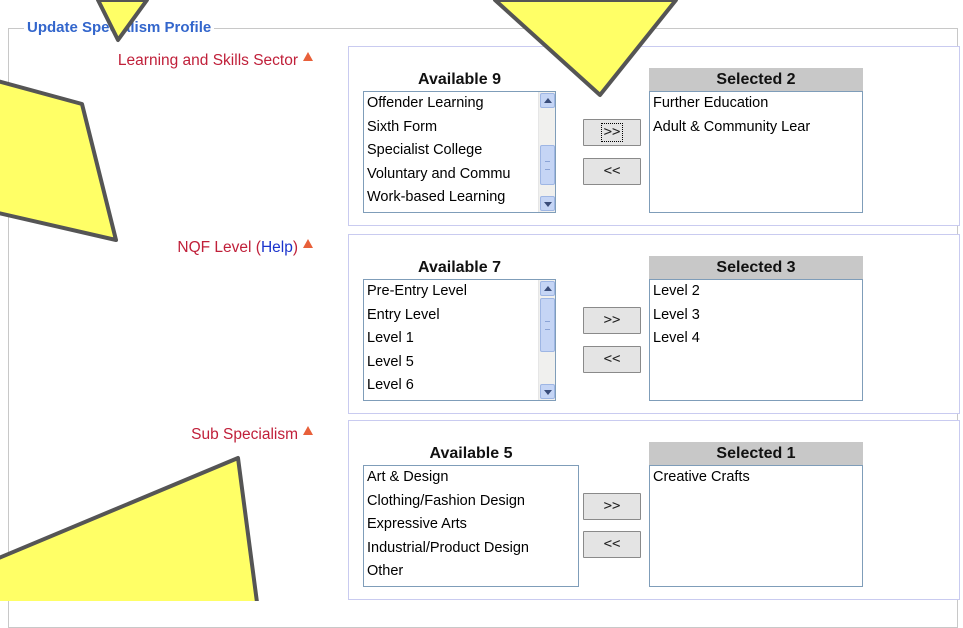 This screenshot has width=963, height=628. I want to click on list-item: Level 6, so click(459, 386).